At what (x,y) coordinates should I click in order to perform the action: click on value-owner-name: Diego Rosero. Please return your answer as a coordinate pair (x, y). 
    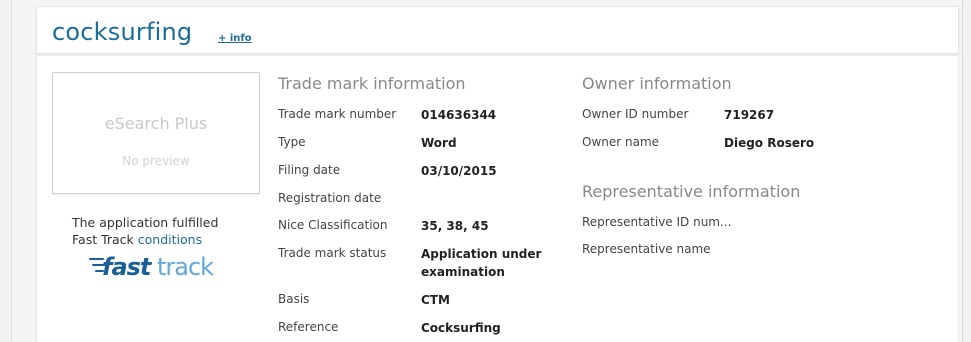
    Looking at the image, I should click on (769, 143).